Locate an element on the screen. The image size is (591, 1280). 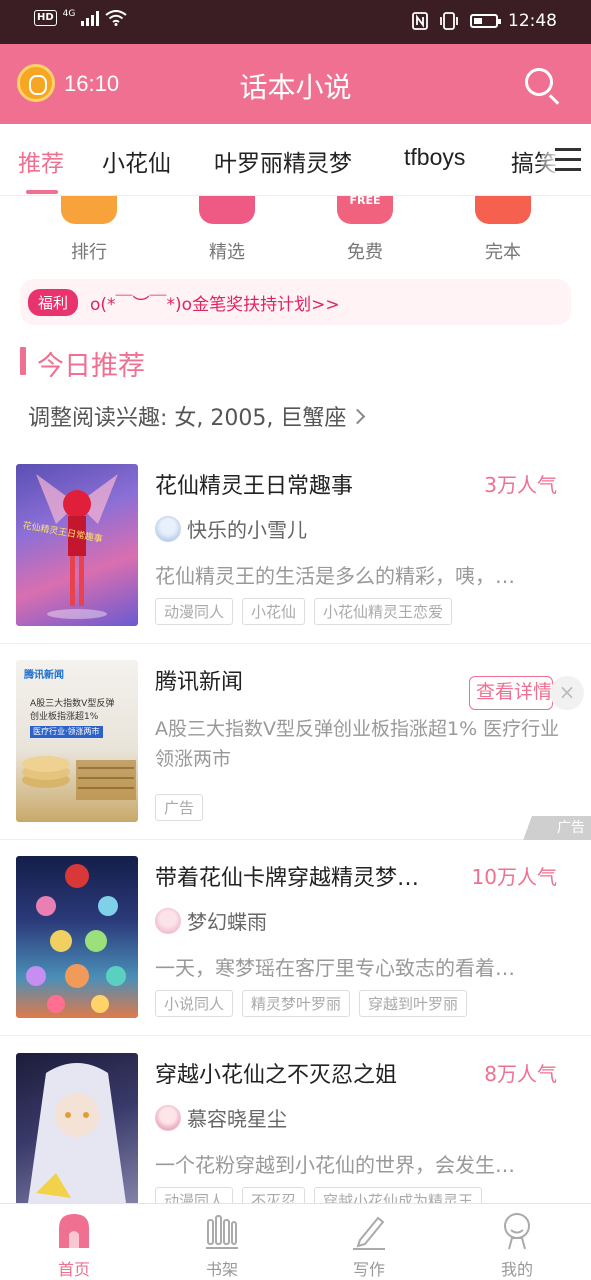
tag: 穿越到叶罗丽 is located at coordinates (413, 1003).